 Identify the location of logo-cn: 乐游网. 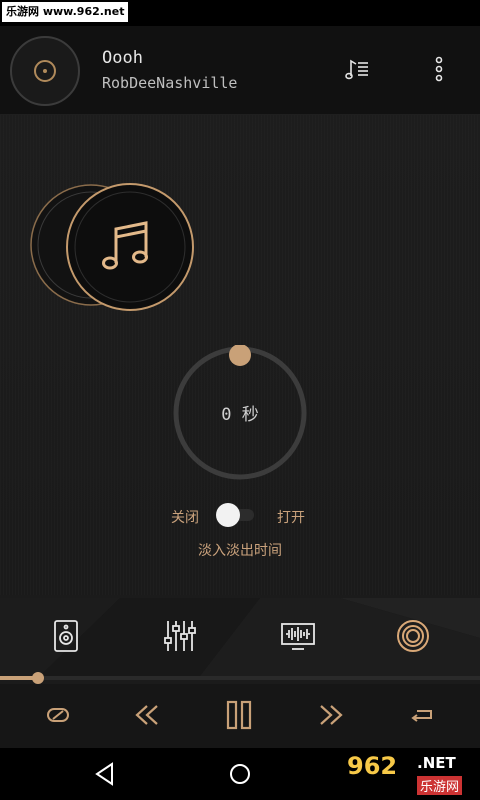
(440, 785).